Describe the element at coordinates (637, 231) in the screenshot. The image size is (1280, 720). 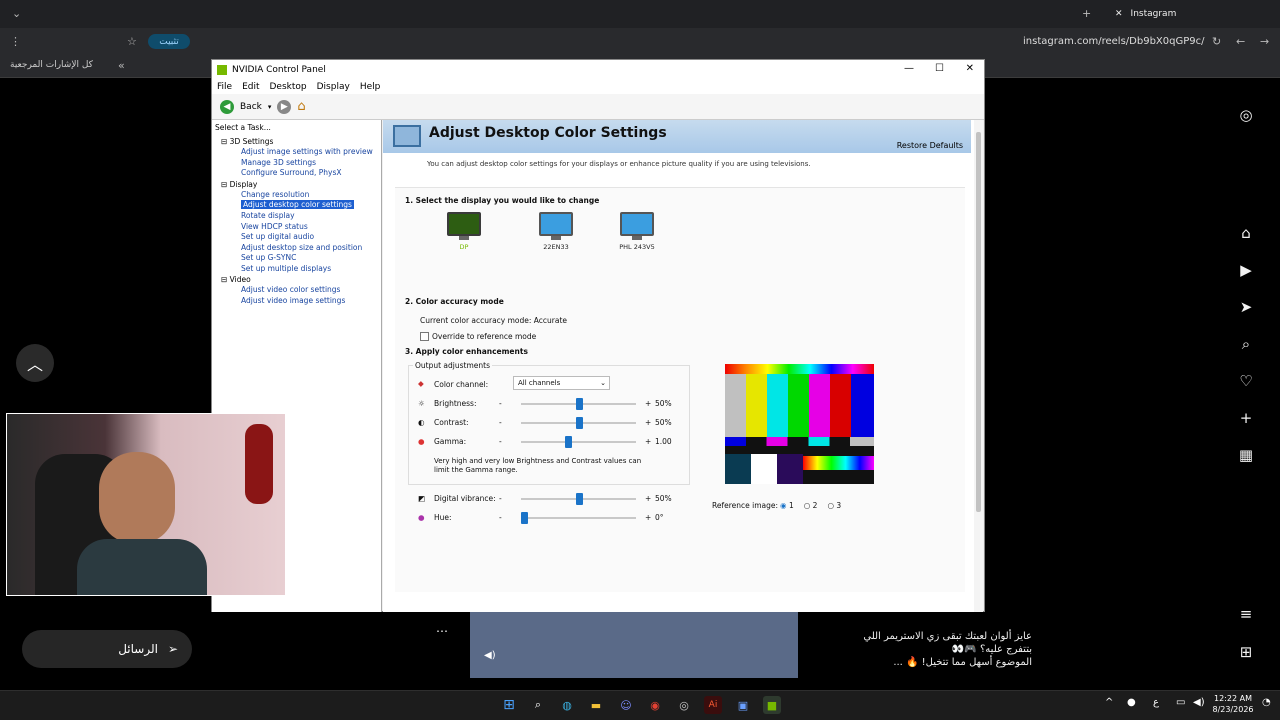
I see `display-phl-243v5: PHL 243V5` at that location.